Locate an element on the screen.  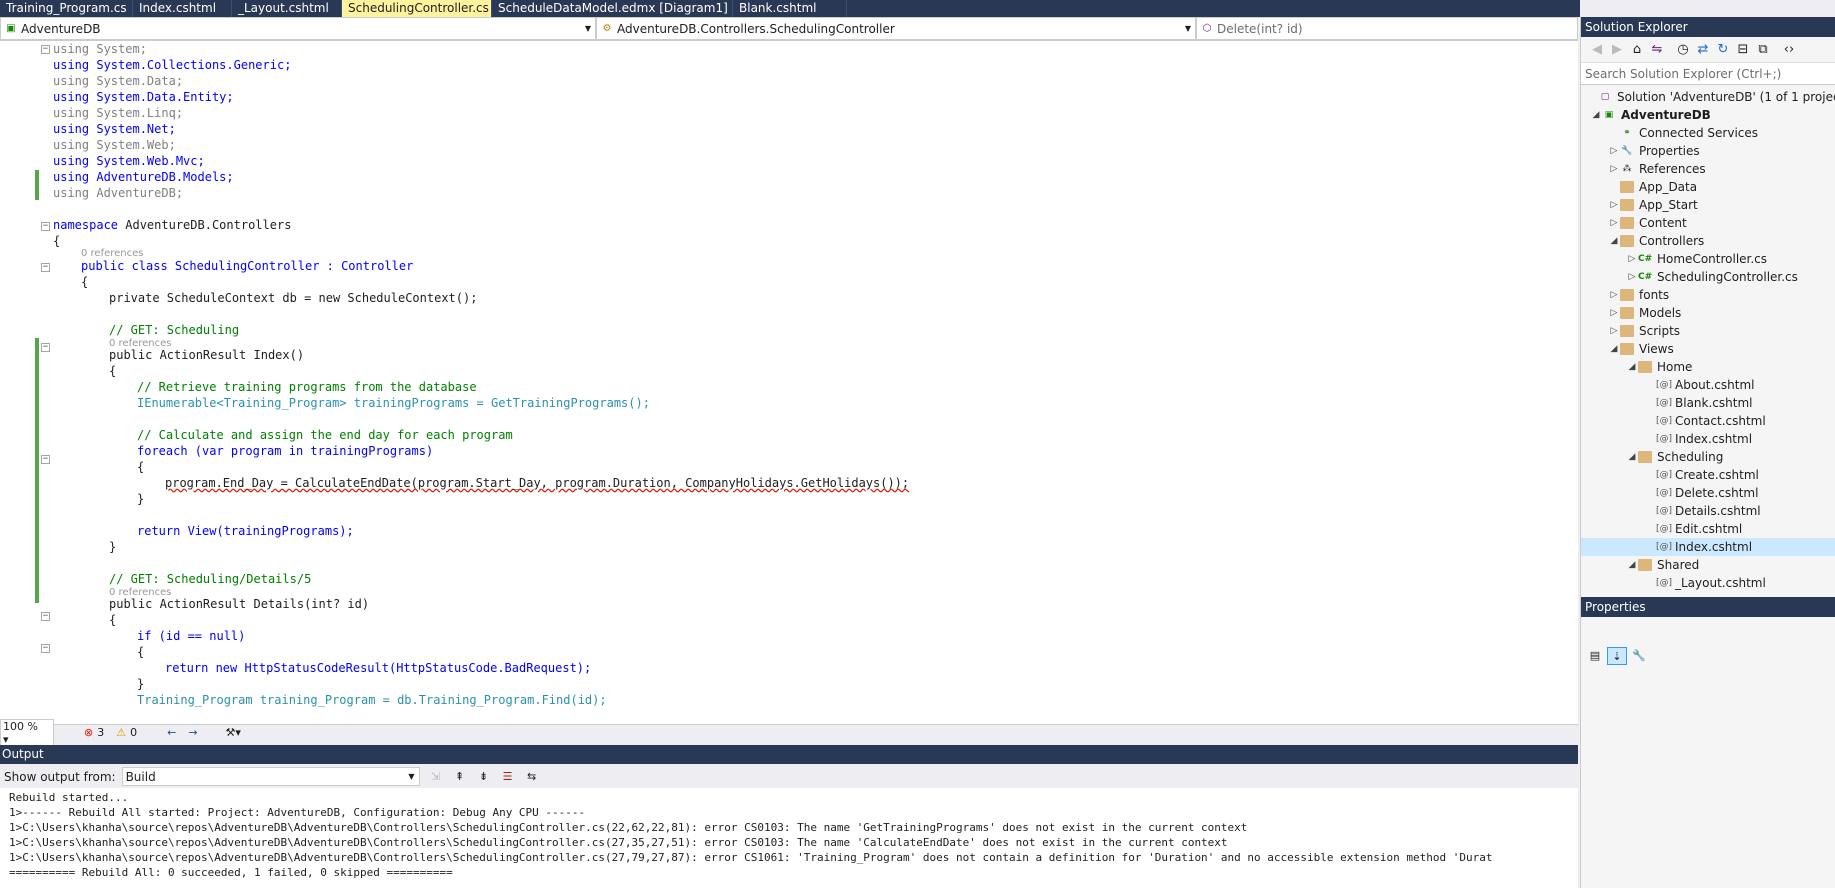
categorized-icon: ▤ is located at coordinates (1595, 656).